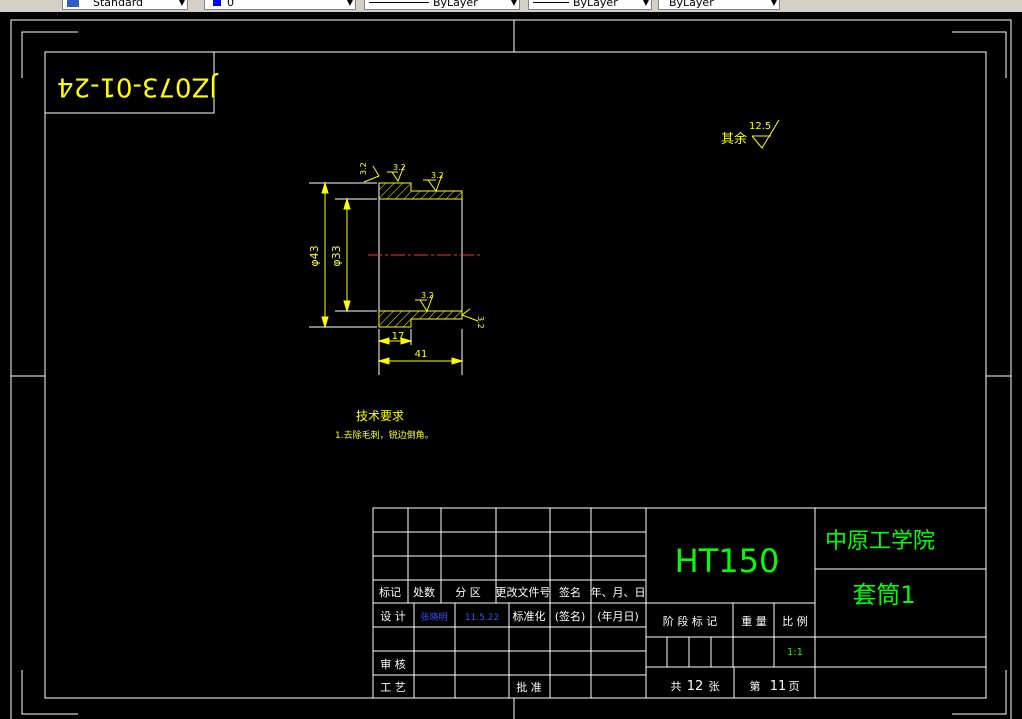  I want to click on design-label: 设 计, so click(393, 616).